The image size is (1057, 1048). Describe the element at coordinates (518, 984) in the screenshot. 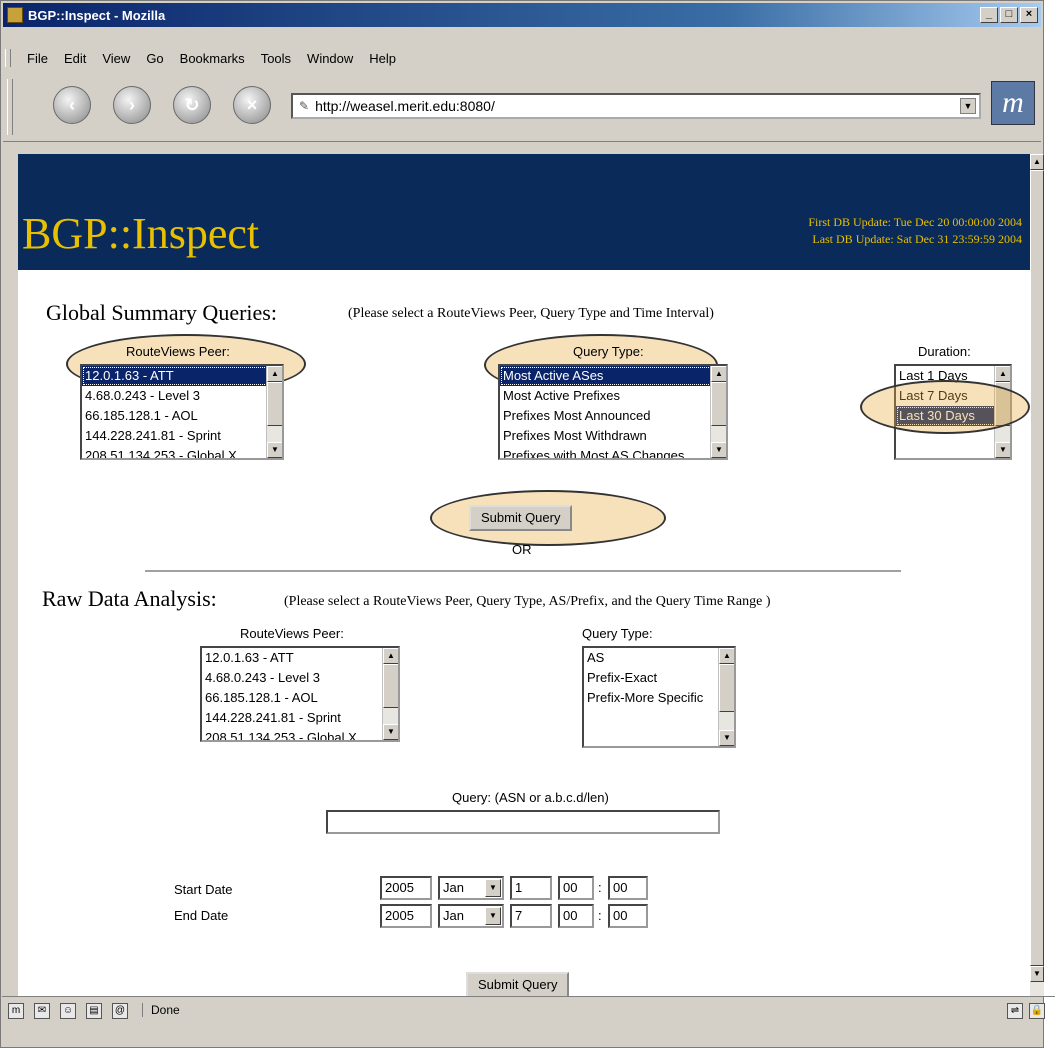

I see `raw-submit-button: Submit Query` at that location.